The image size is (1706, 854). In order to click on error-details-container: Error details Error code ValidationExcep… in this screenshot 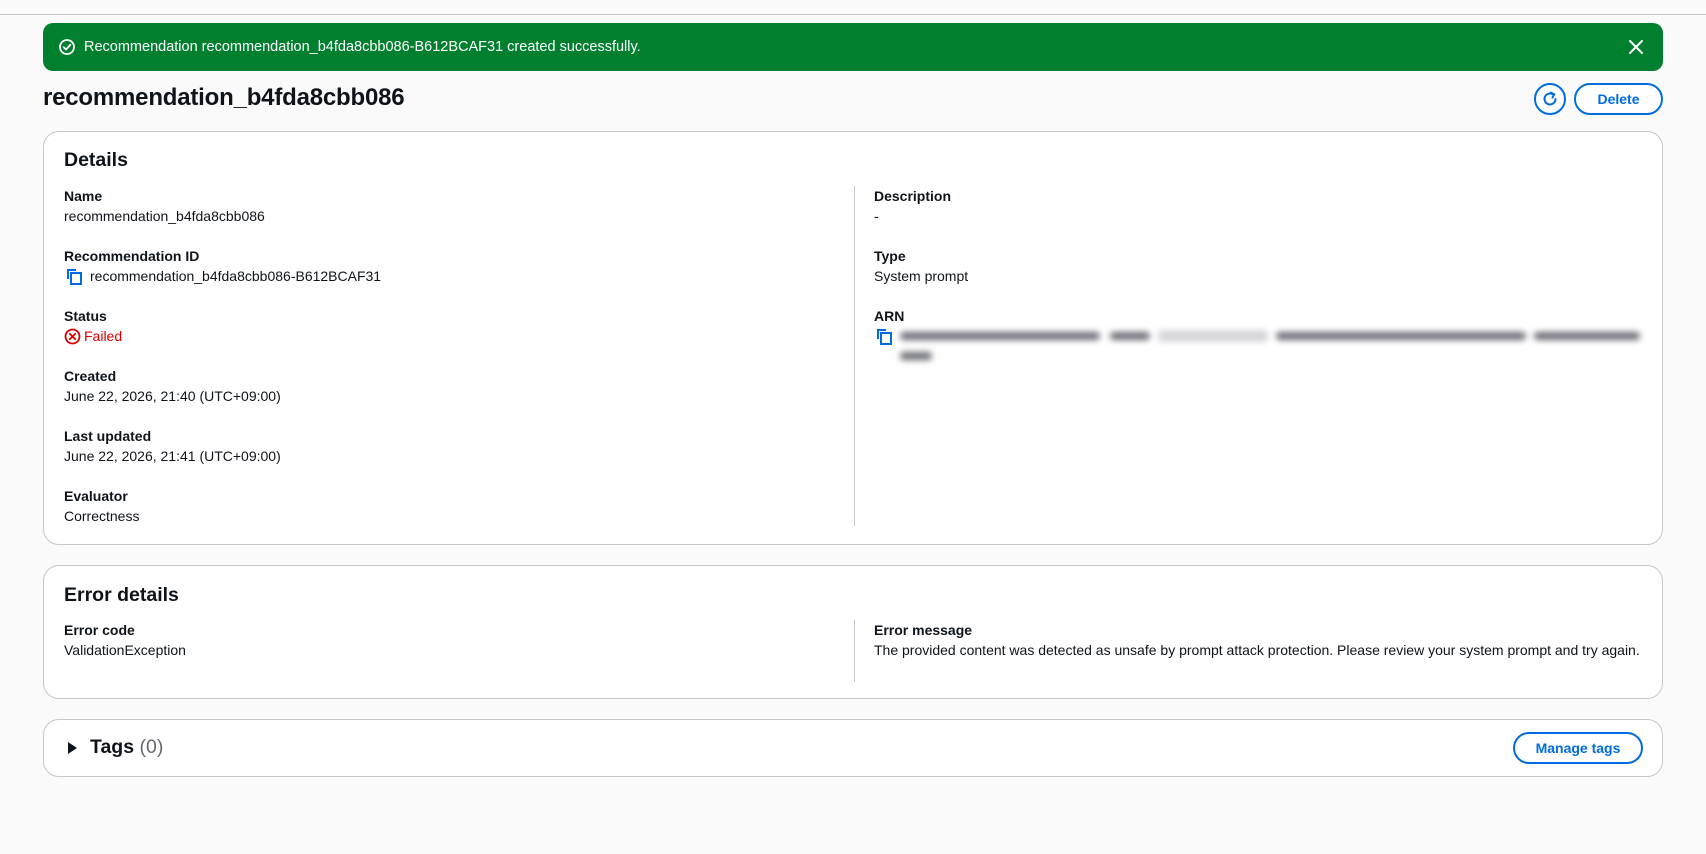, I will do `click(853, 632)`.